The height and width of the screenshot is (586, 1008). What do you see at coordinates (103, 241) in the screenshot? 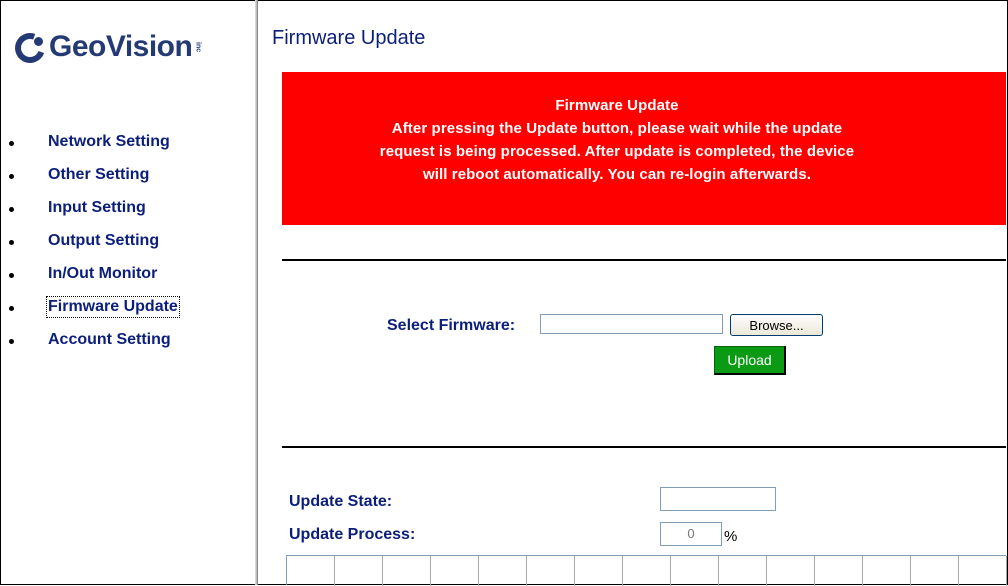
I see `sidebar-link-output-setting: Output Setting` at bounding box center [103, 241].